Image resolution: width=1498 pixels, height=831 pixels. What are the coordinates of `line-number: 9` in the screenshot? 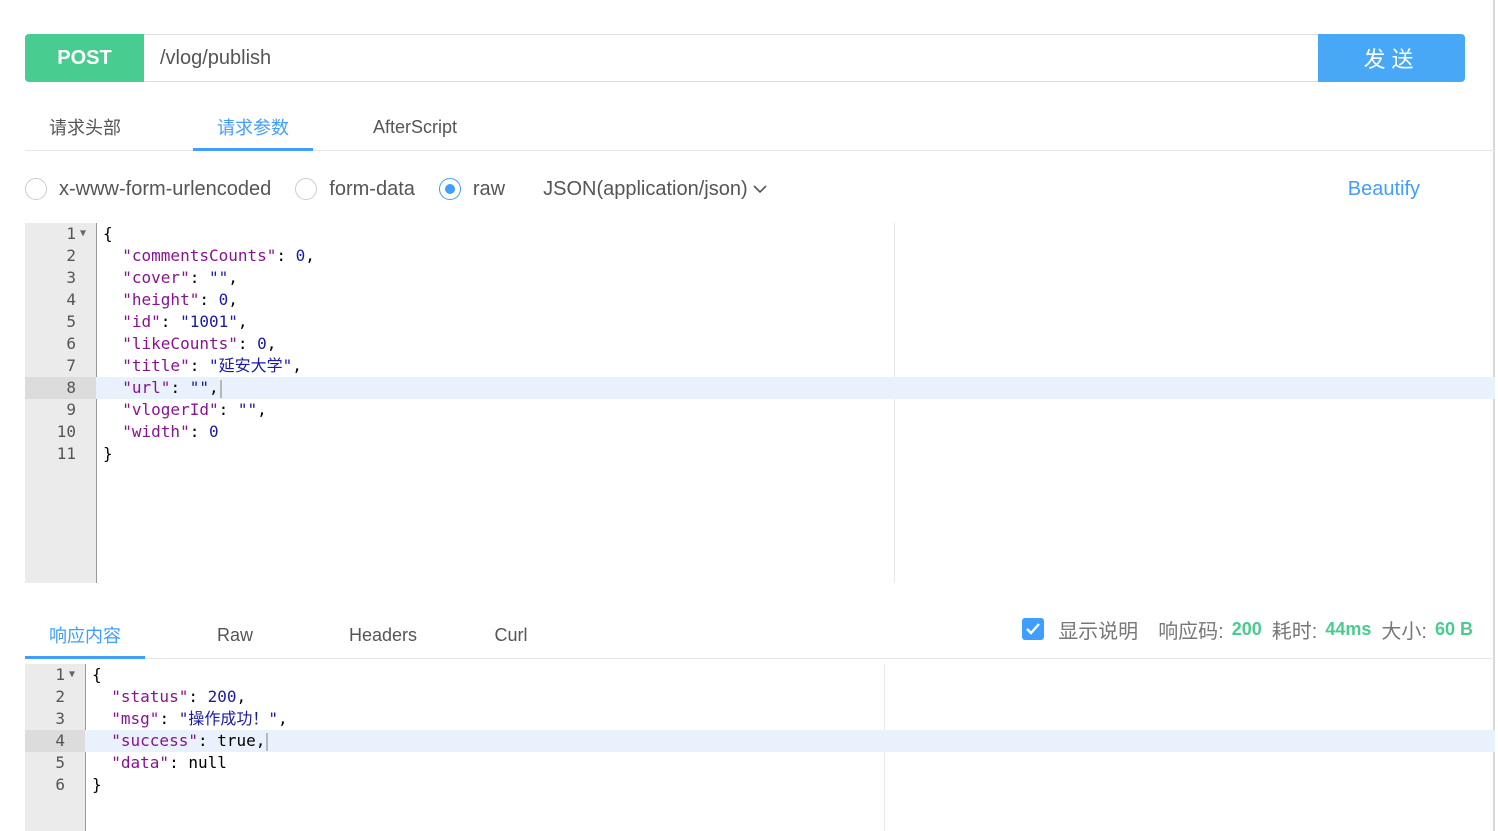 It's located at (71, 409).